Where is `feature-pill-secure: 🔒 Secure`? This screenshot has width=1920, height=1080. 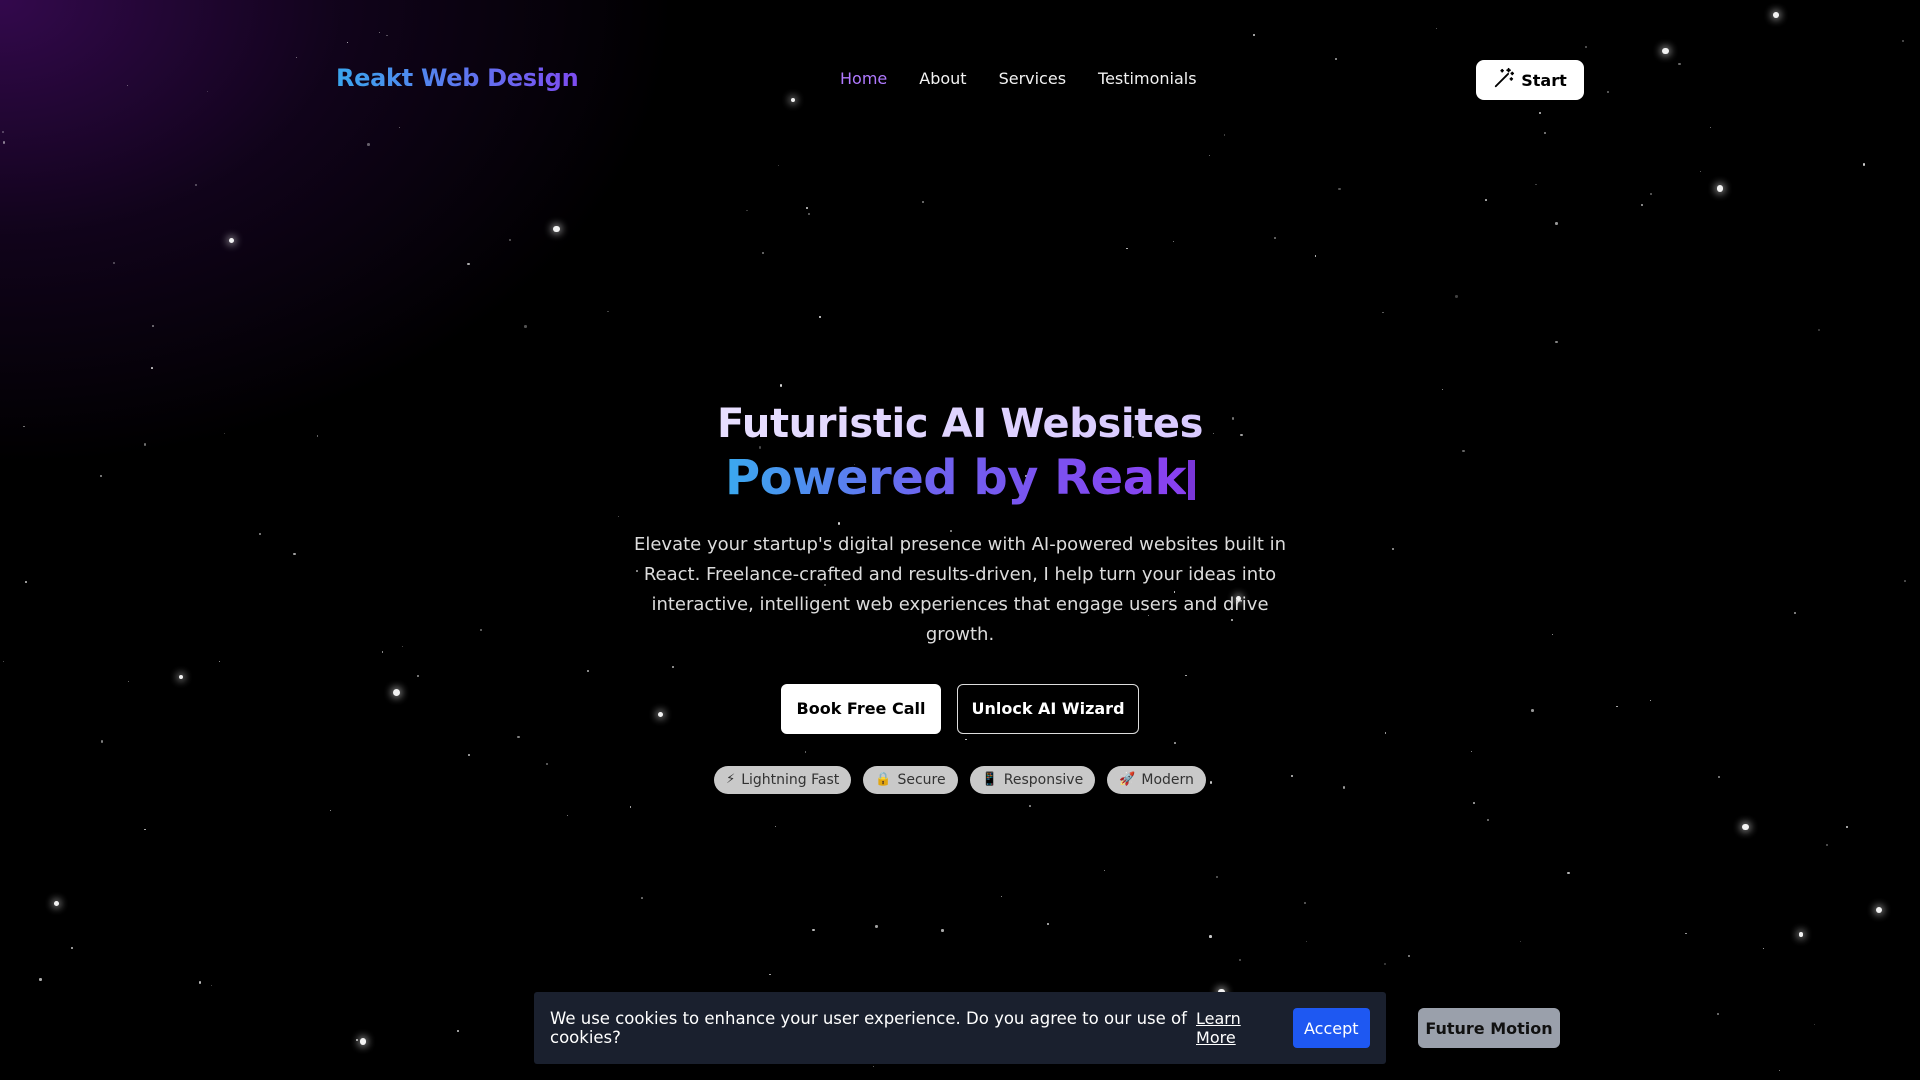 feature-pill-secure: 🔒 Secure is located at coordinates (910, 779).